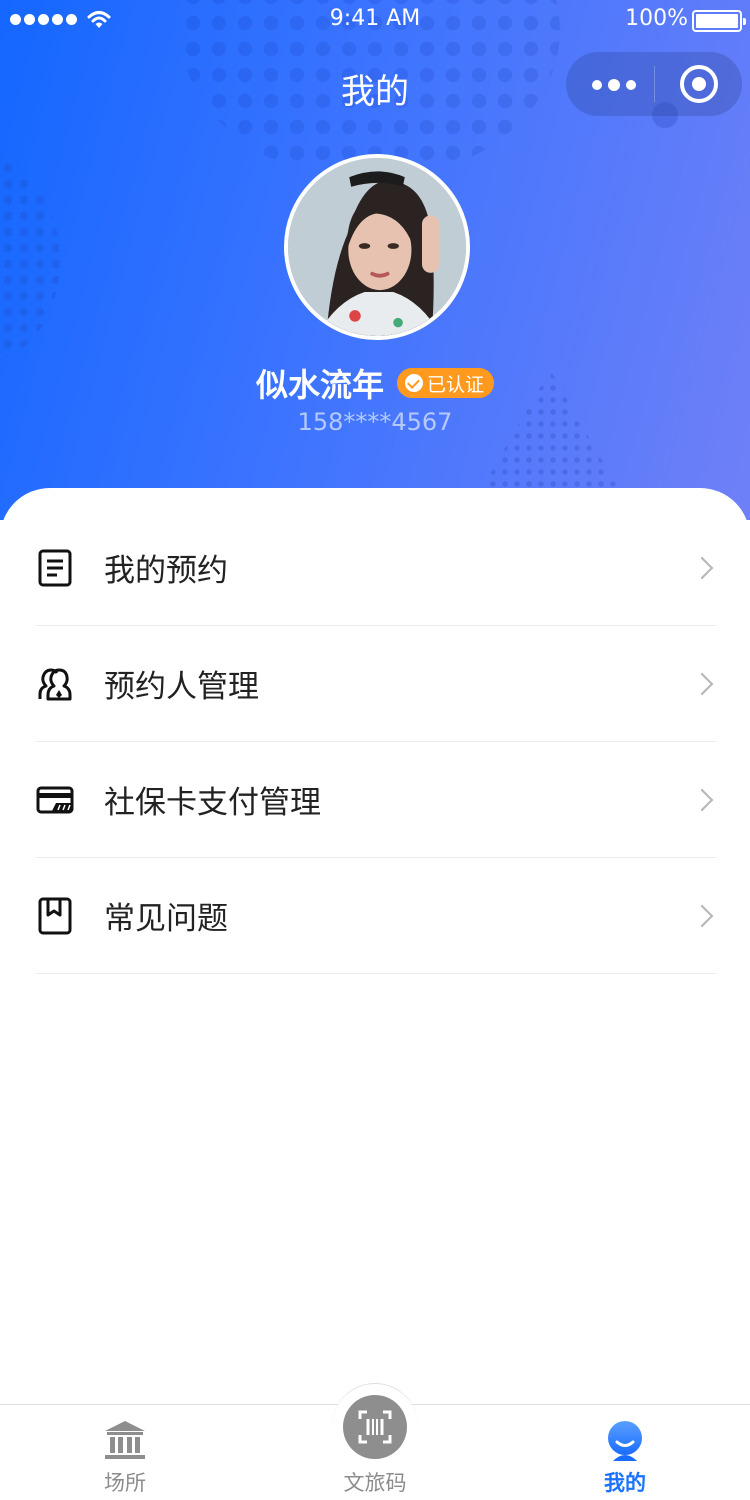 Image resolution: width=750 pixels, height=1500 pixels. Describe the element at coordinates (376, 800) in the screenshot. I see `menu-item-social-card-payment: 社保卡支付管理` at that location.